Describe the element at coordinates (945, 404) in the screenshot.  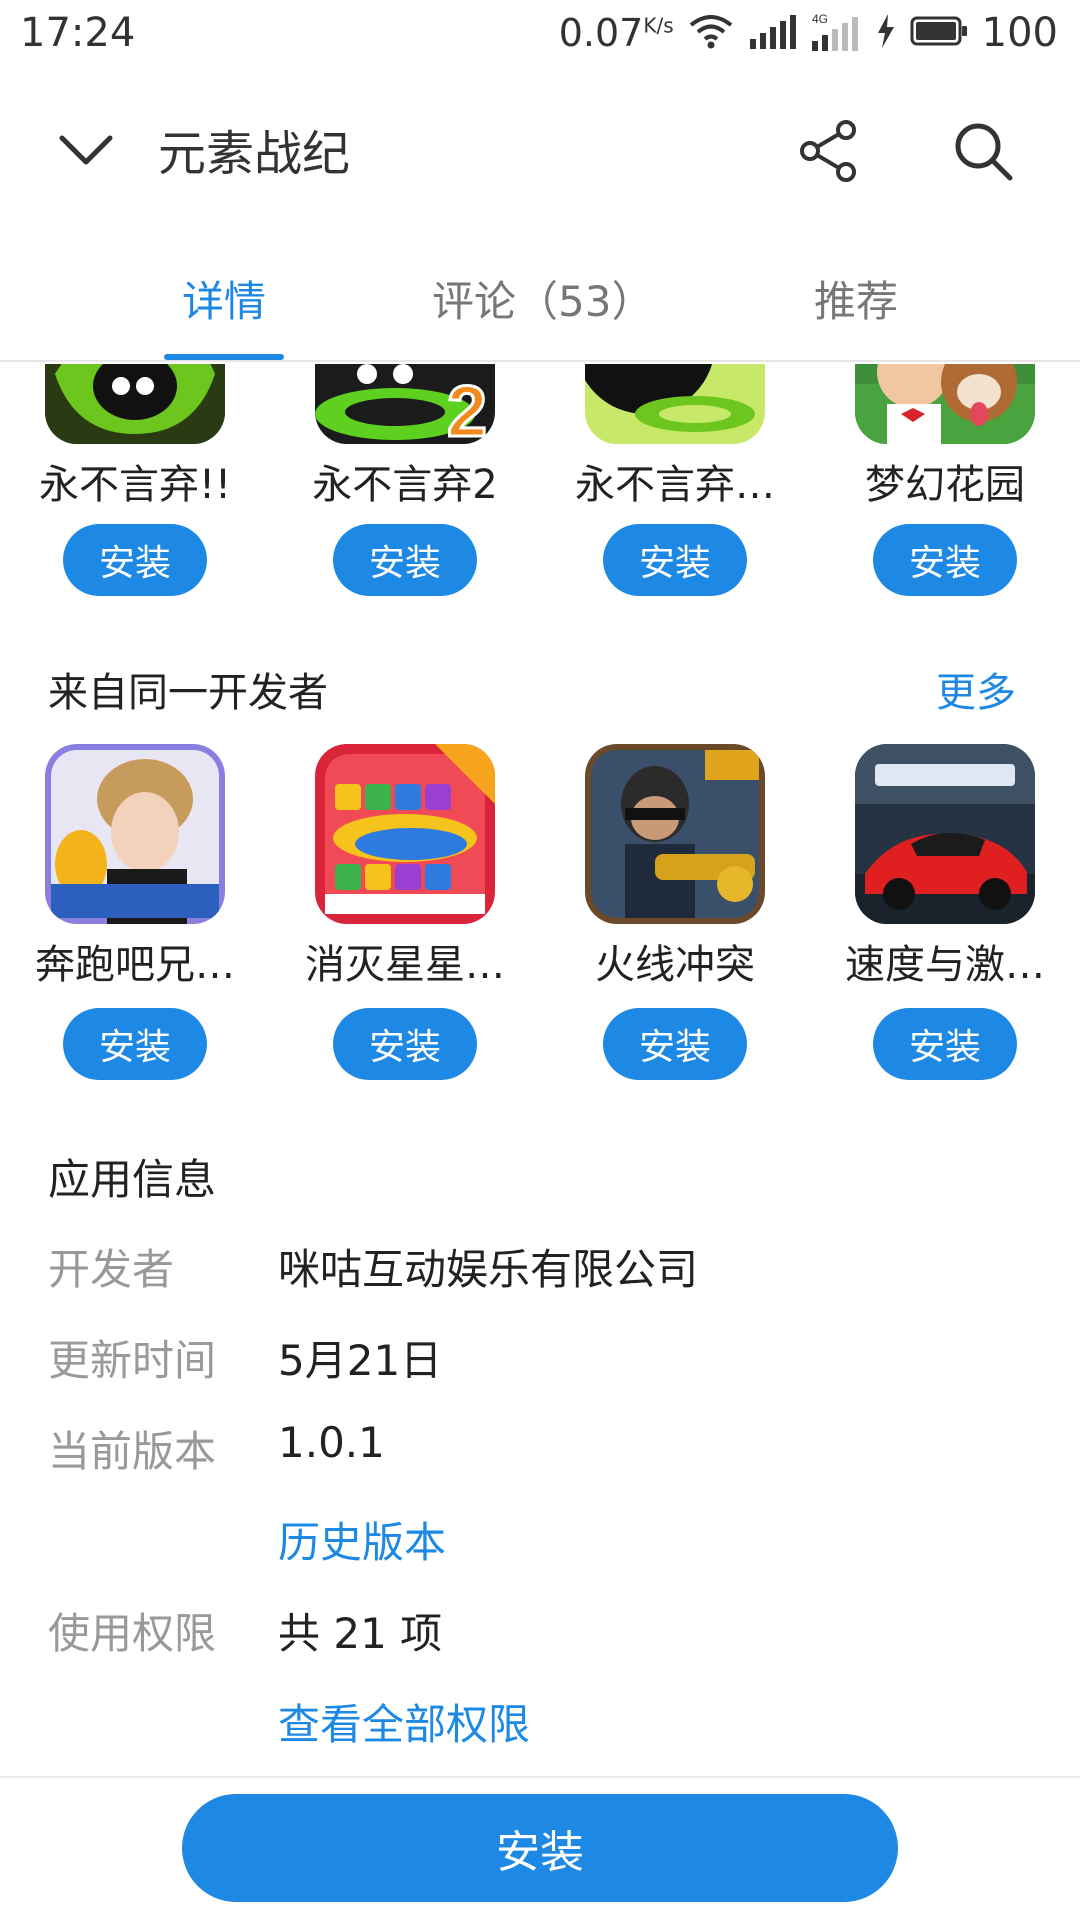
I see `app-icon-dream-garden` at that location.